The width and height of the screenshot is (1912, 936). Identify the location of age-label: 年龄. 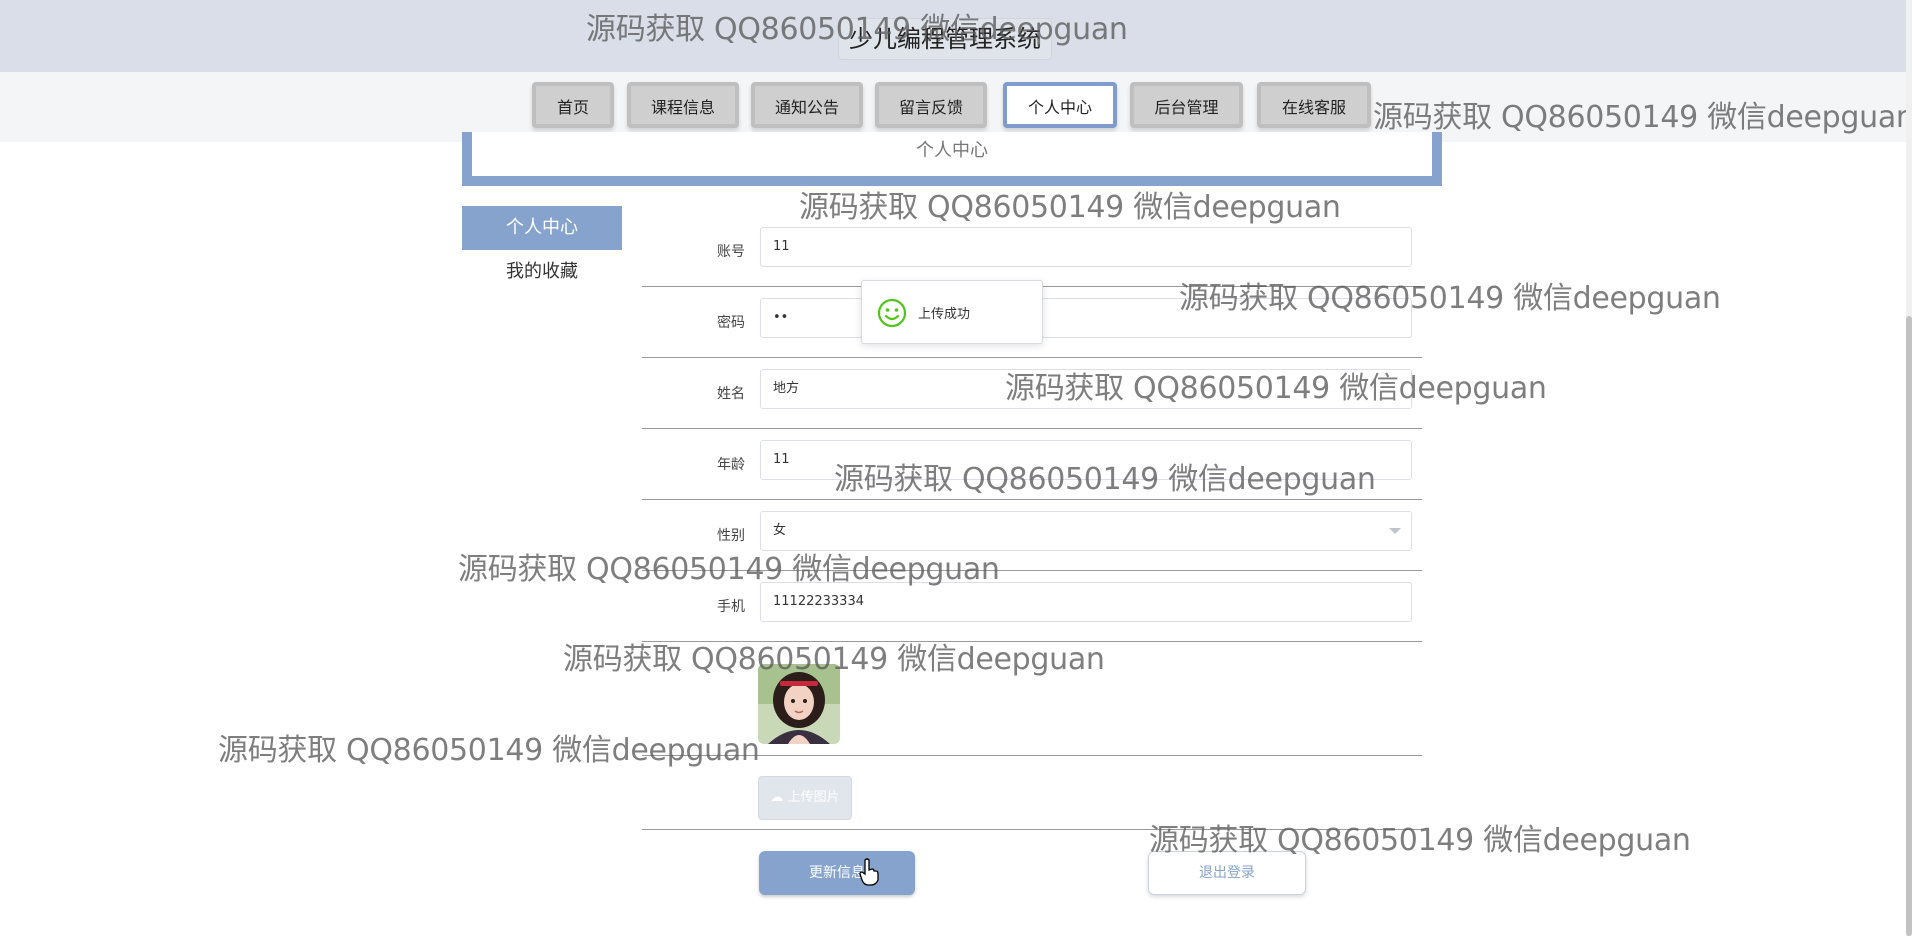
(731, 465).